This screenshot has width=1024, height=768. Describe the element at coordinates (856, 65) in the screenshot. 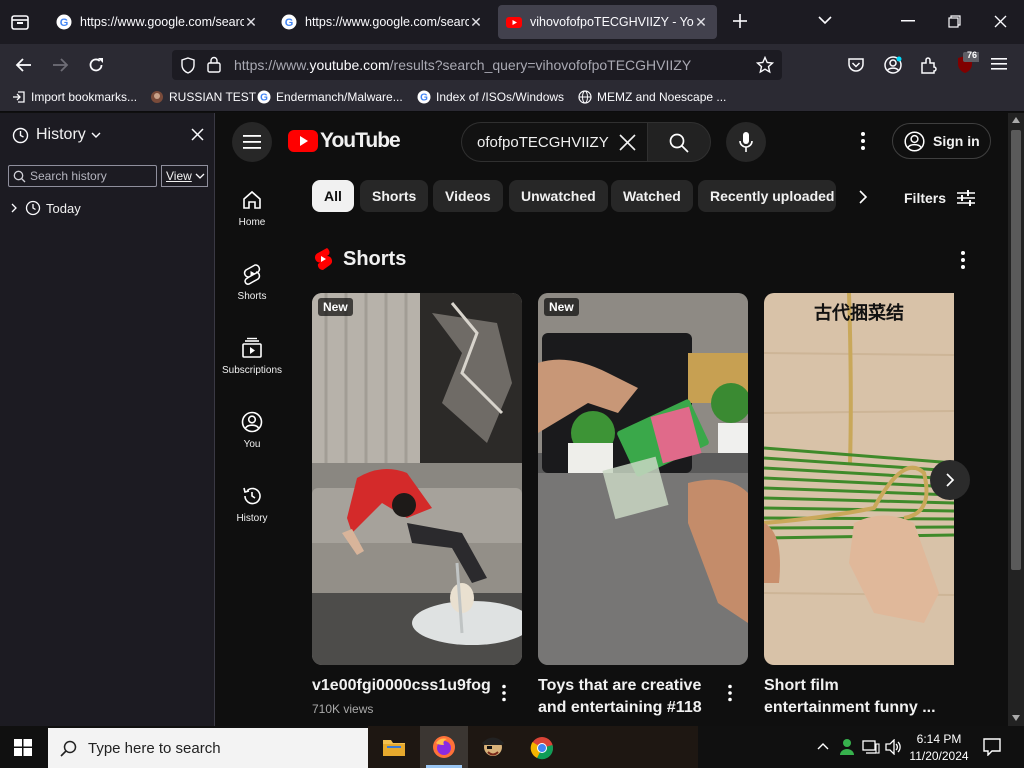

I see `pocket-icon` at that location.